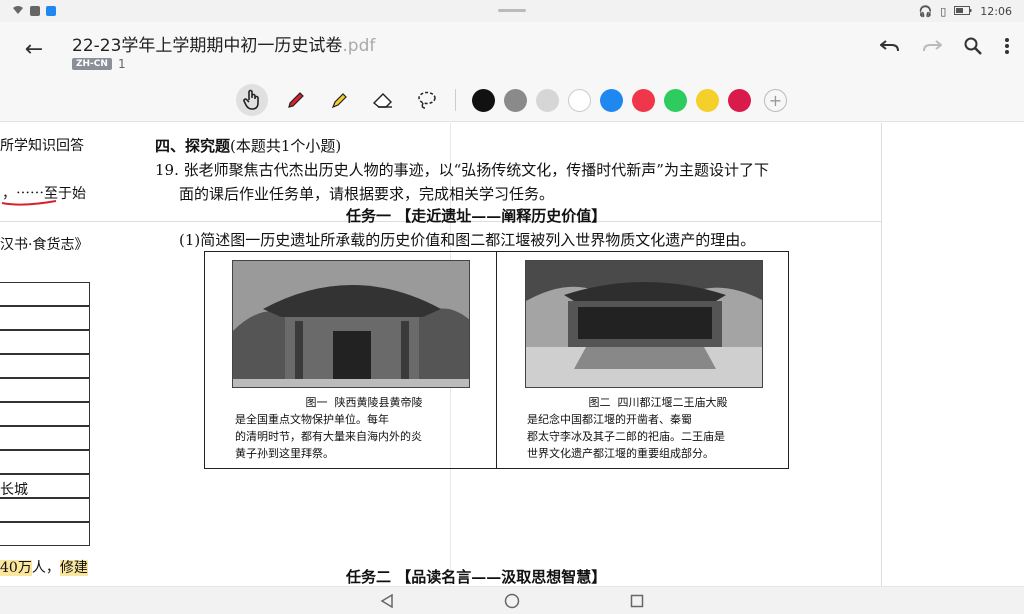  Describe the element at coordinates (42, 146) in the screenshot. I see `left-fragment: 所学知识回答` at that location.